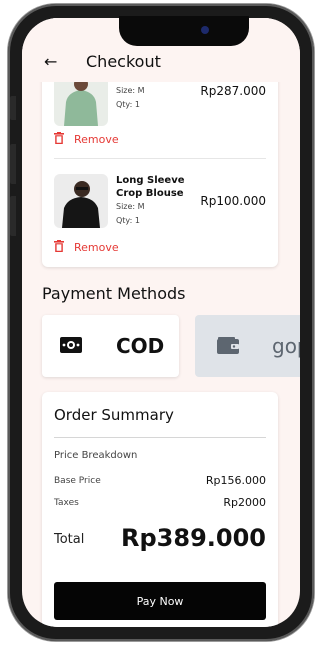 The width and height of the screenshot is (322, 645). I want to click on arrow-left-icon: ←, so click(50, 62).